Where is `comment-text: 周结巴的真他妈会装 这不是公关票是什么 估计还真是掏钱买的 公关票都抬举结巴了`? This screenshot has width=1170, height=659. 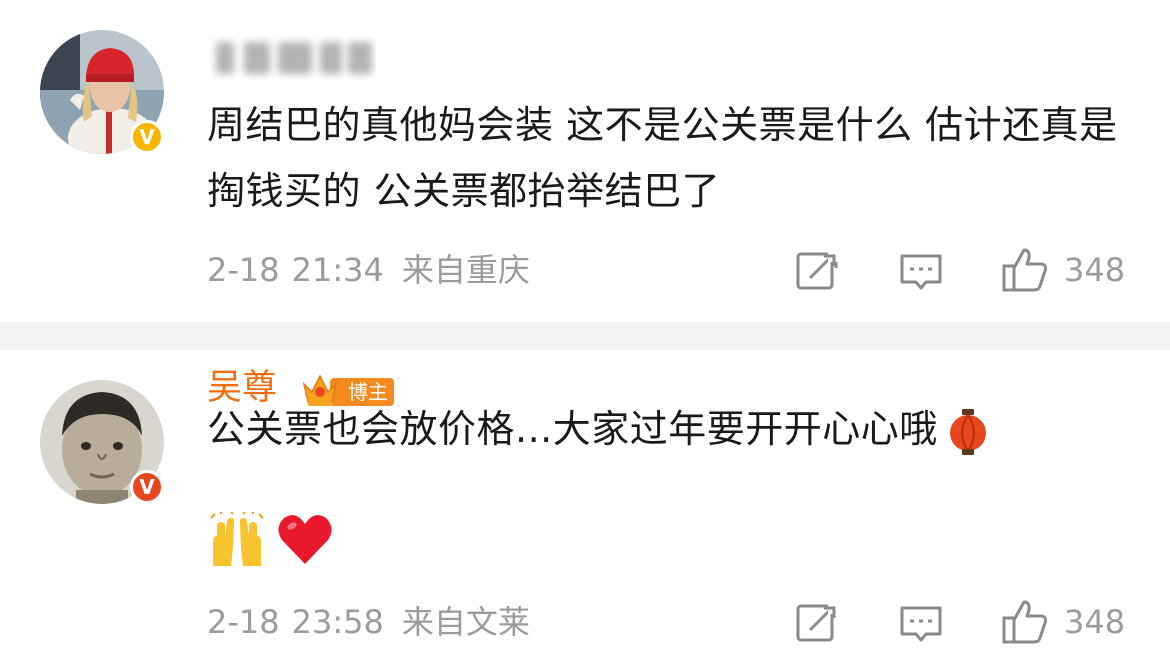 comment-text: 周结巴的真他妈会装 这不是公关票是什么 估计还真是掏钱买的 公关票都抬举结巴了 is located at coordinates (662, 158).